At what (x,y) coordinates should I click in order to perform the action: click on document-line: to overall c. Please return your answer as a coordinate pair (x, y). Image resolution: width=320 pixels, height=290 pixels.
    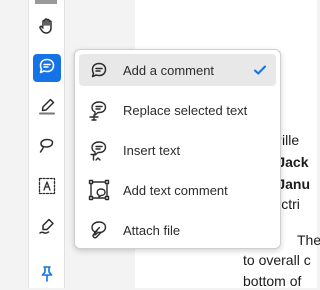
    Looking at the image, I should click on (277, 260).